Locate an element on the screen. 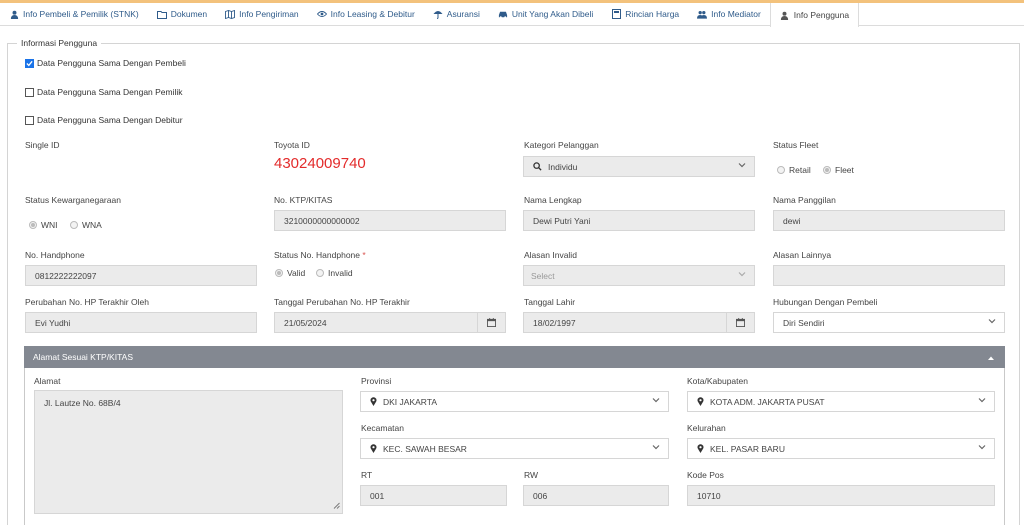 The width and height of the screenshot is (1024, 525). users-icon is located at coordinates (702, 14).